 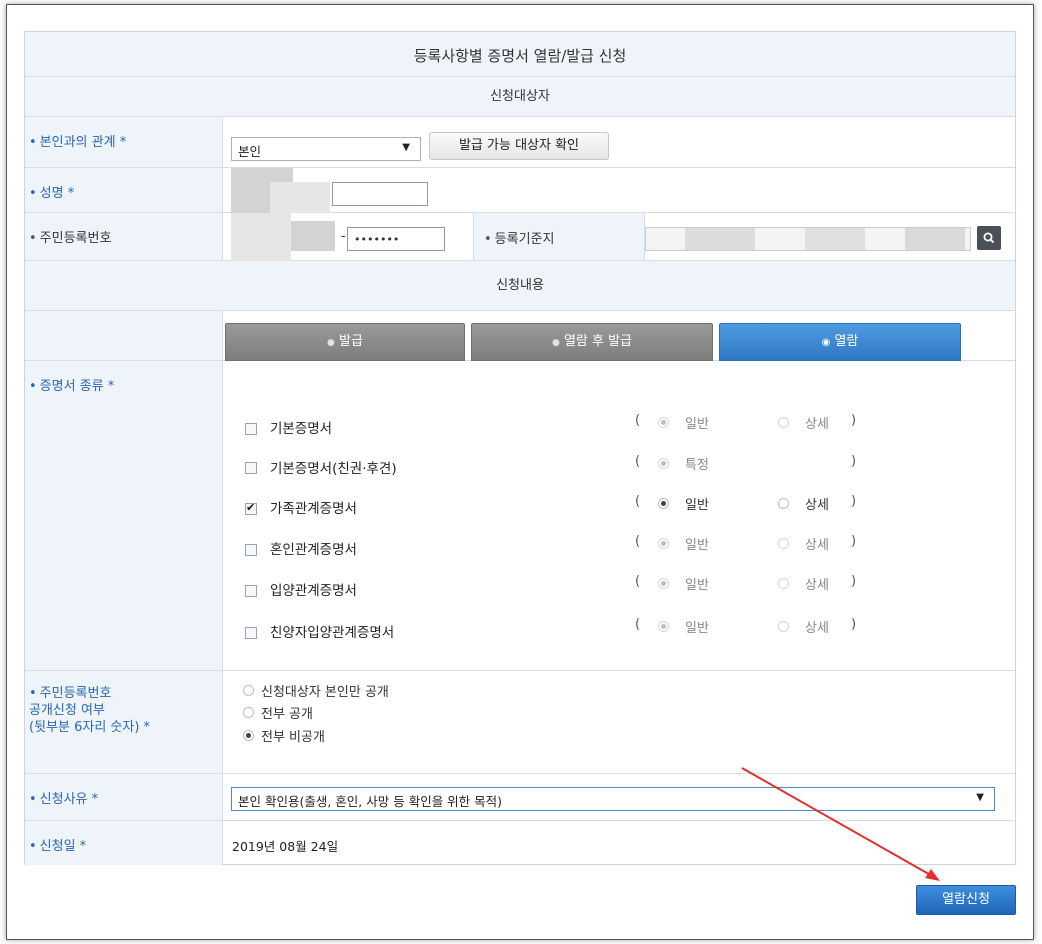 What do you see at coordinates (966, 900) in the screenshot?
I see `submit-view-request-button: 열람신청` at bounding box center [966, 900].